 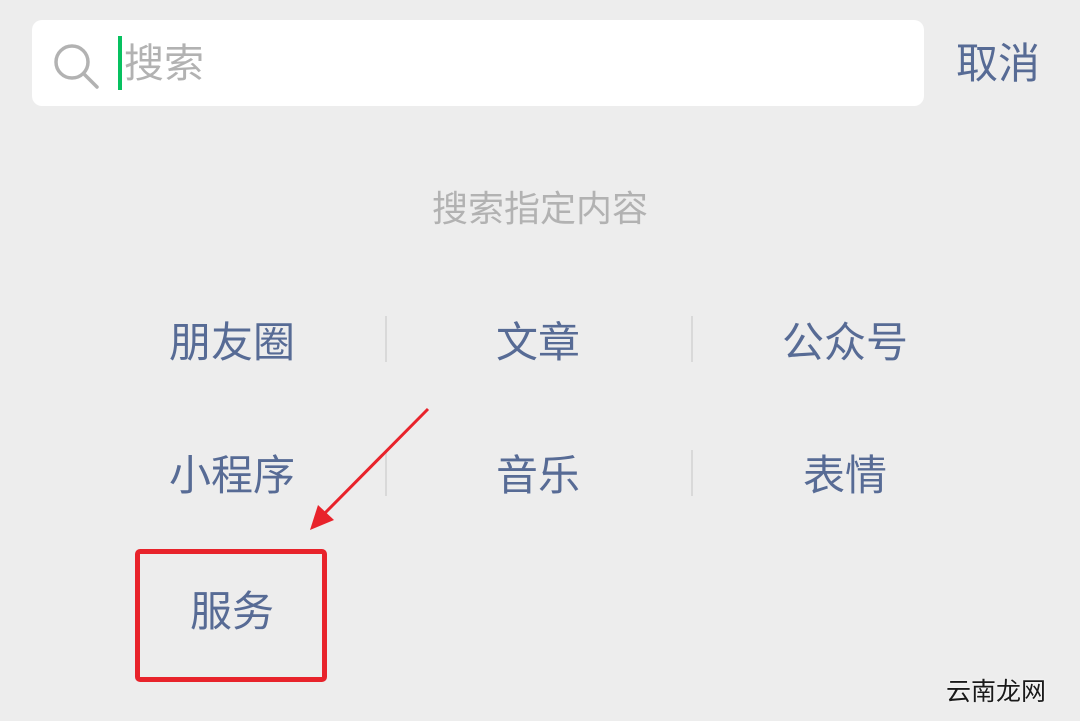 What do you see at coordinates (845, 476) in the screenshot?
I see `category-stickers: 表情` at bounding box center [845, 476].